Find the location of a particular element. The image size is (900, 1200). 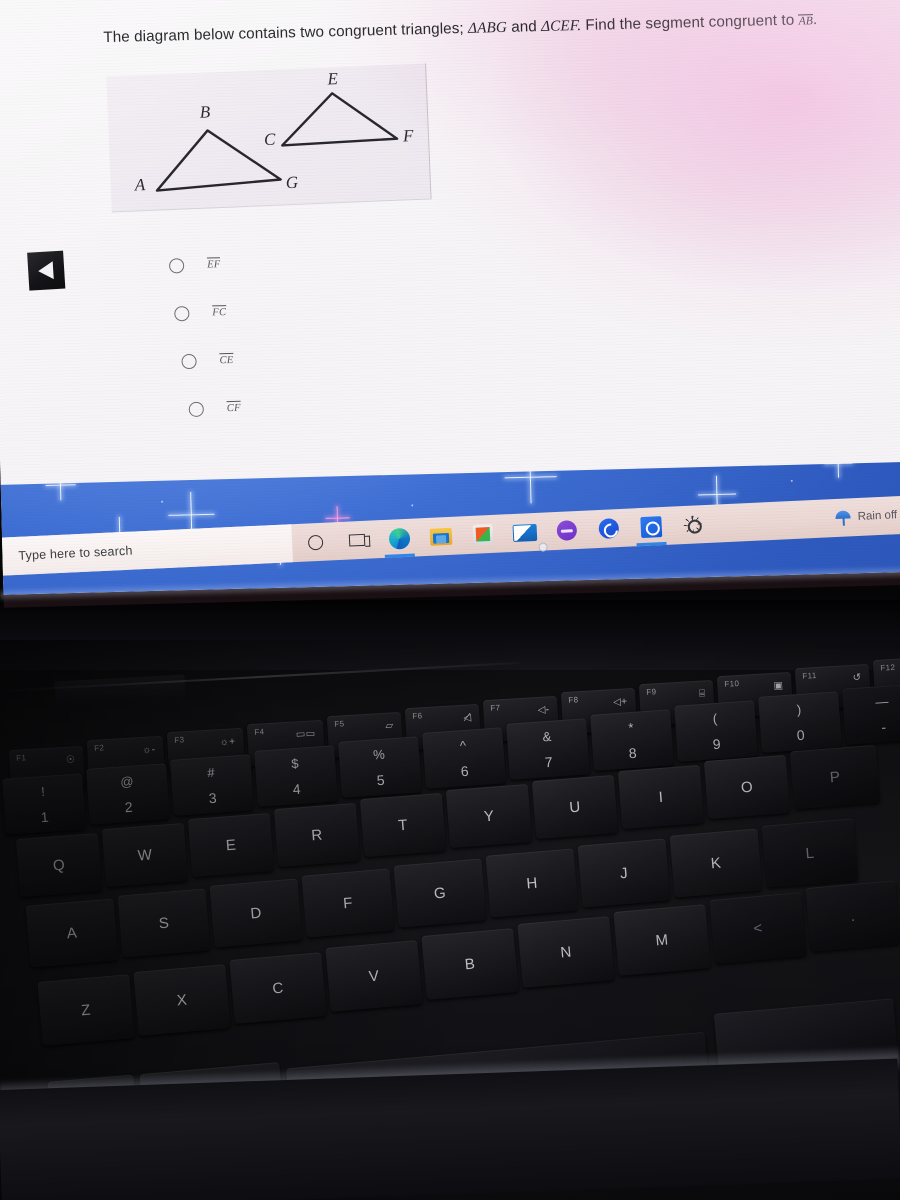

key-w: W is located at coordinates (145, 855).